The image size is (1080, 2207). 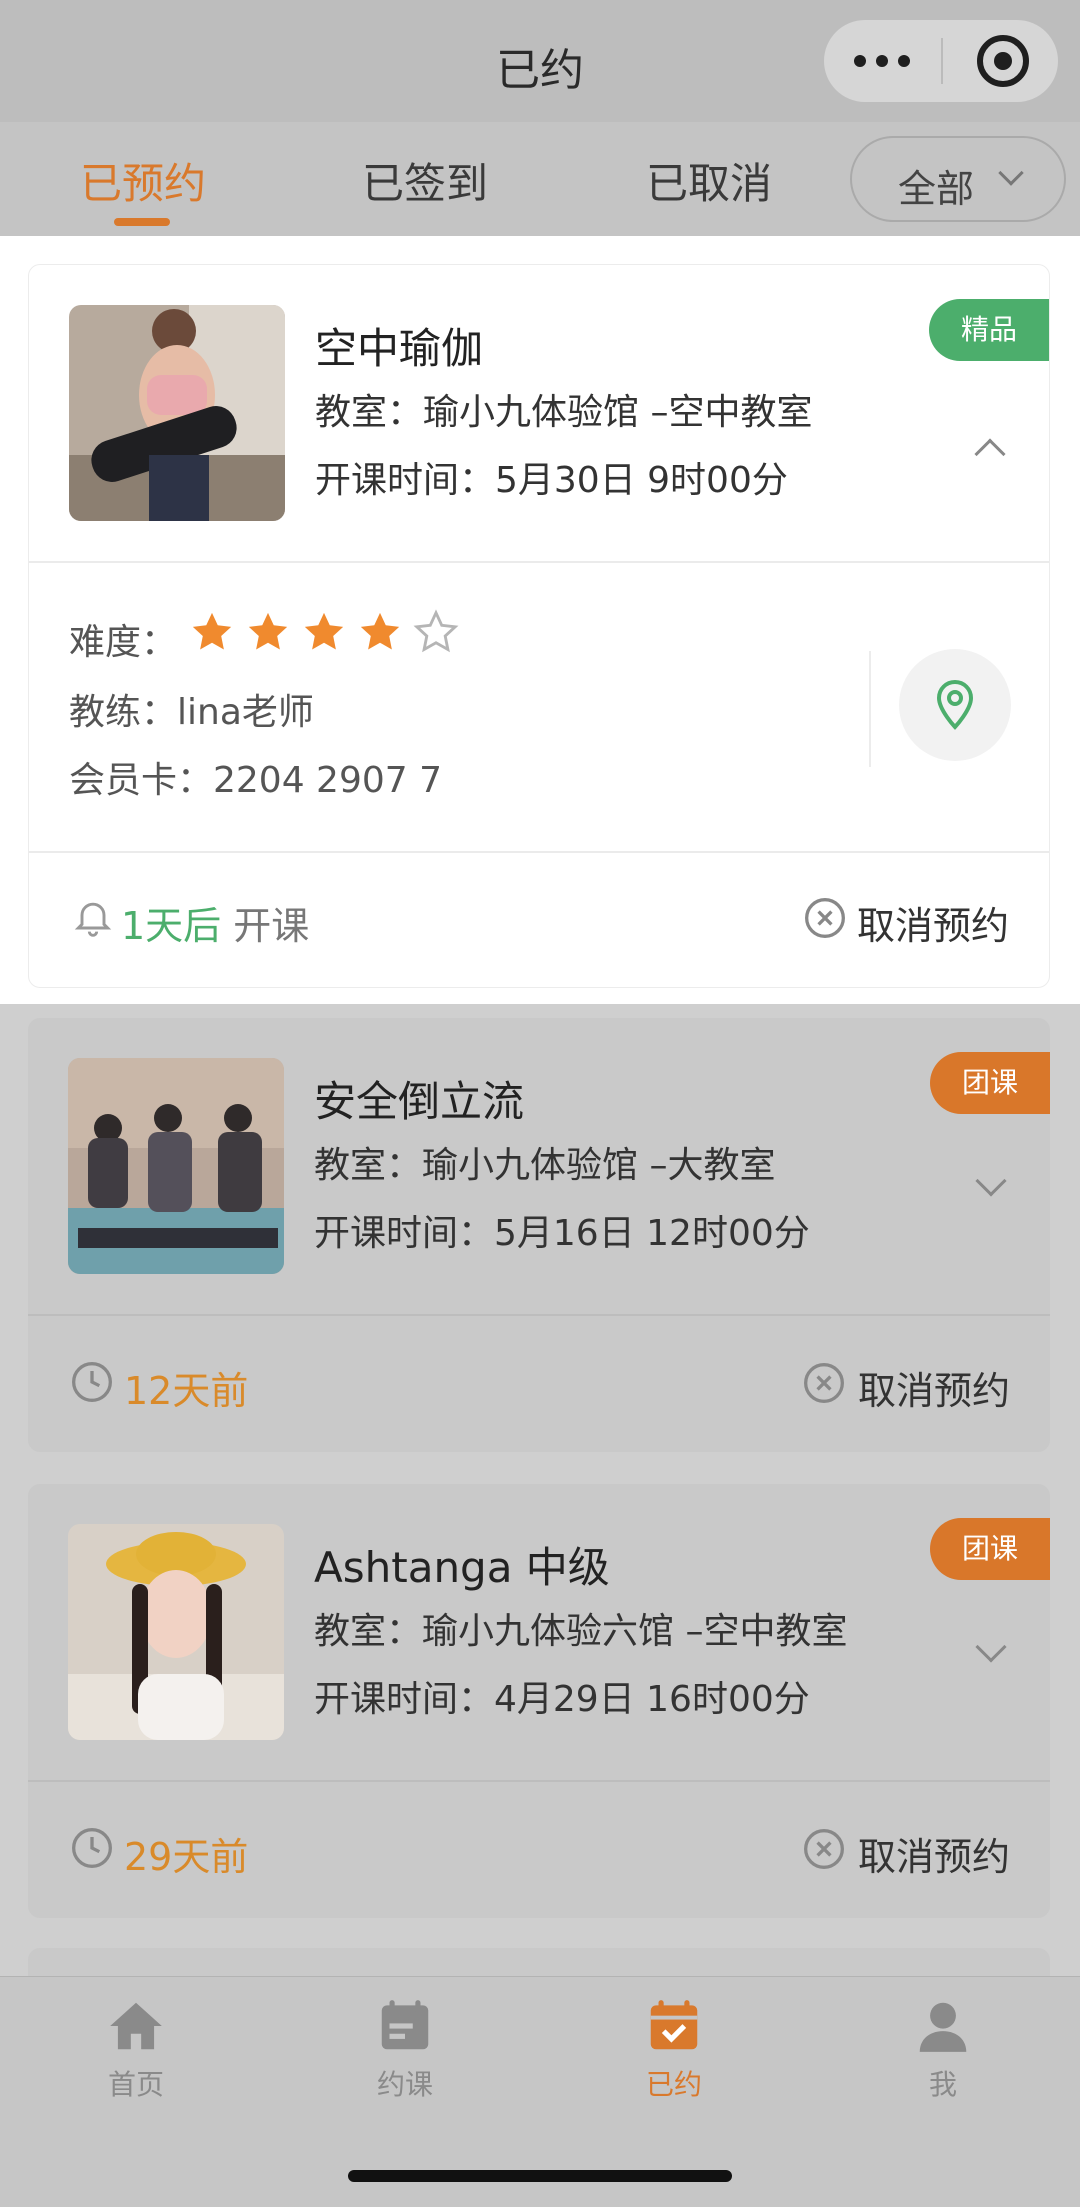 What do you see at coordinates (436, 631) in the screenshot?
I see `star-empty-icon` at bounding box center [436, 631].